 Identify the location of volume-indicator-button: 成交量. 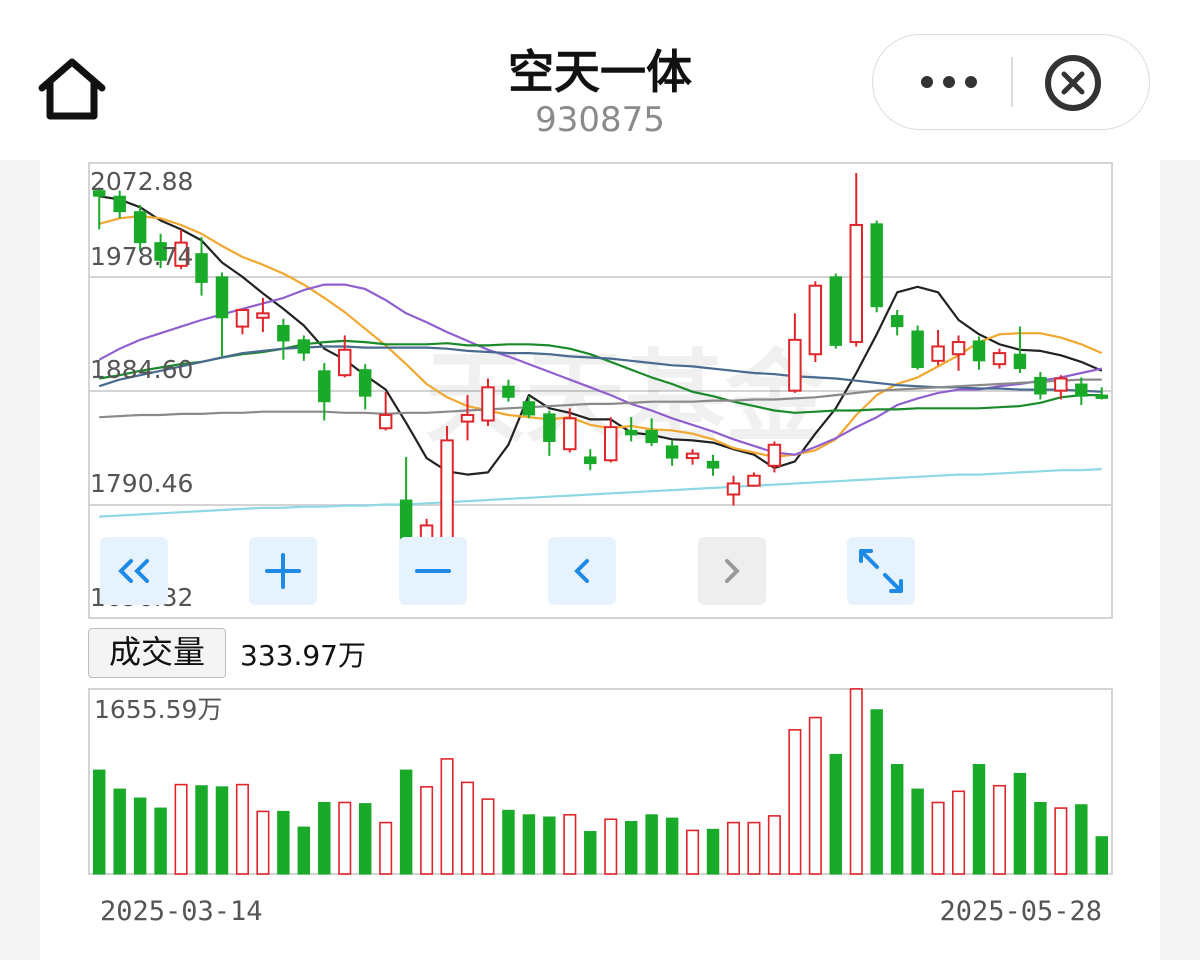
(157, 653).